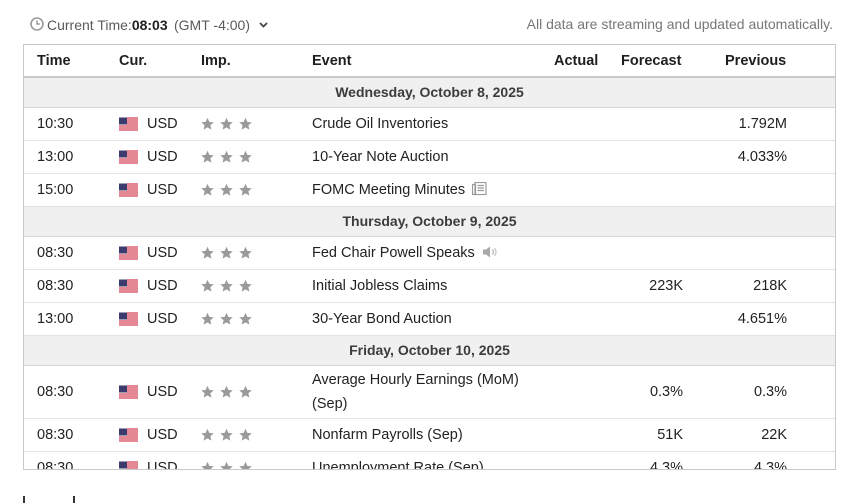  I want to click on event-previous: 1.792M, so click(762, 124).